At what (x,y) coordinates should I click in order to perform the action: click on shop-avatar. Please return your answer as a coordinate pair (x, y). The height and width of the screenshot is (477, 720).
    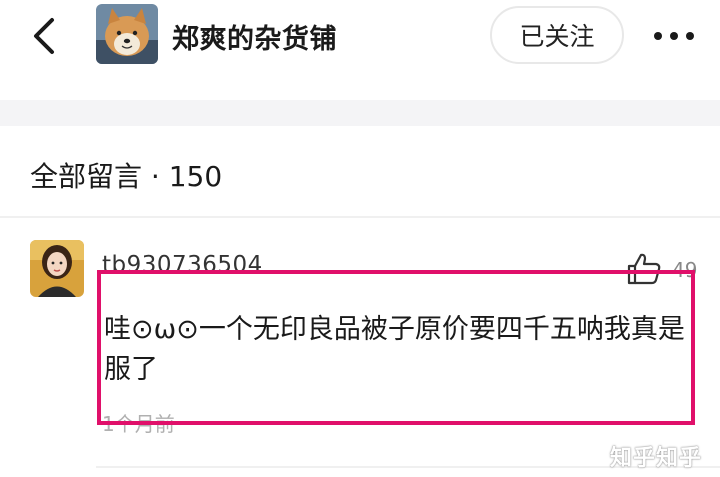
    Looking at the image, I should click on (127, 34).